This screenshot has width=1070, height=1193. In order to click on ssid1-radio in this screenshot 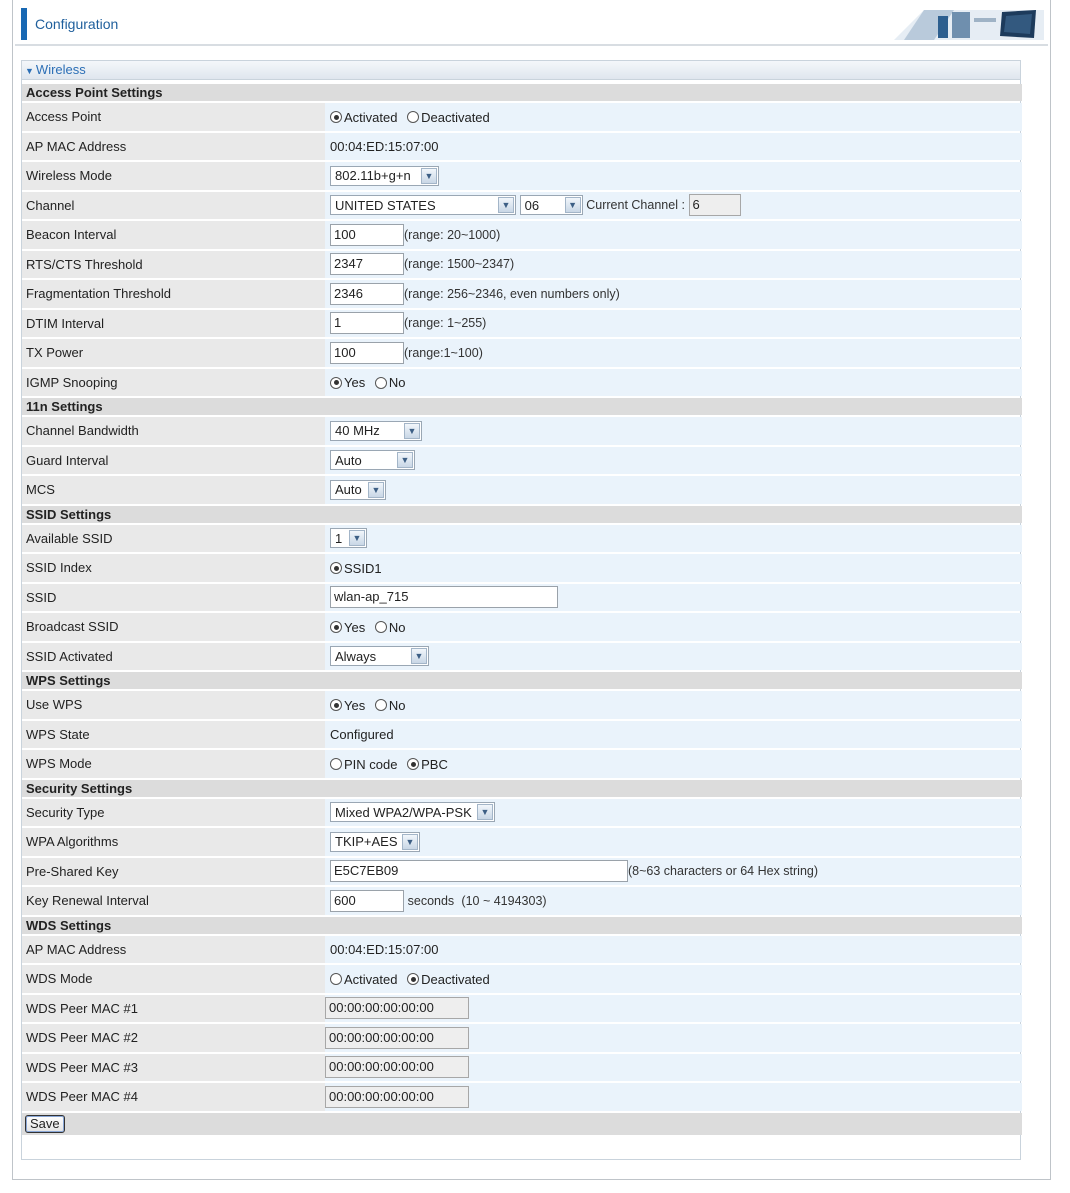, I will do `click(336, 568)`.